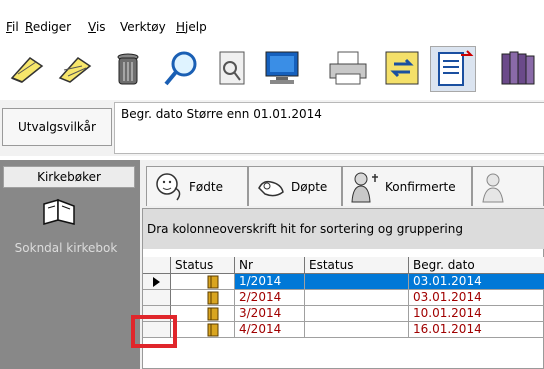 Image resolution: width=544 pixels, height=369 pixels. Describe the element at coordinates (272, 19) in the screenshot. I see `menu-bar: Fil Rediger Vis Verktøy Hjelp` at that location.